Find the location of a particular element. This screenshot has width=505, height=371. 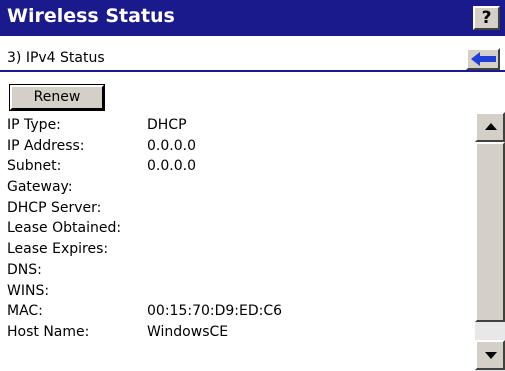

page-subheader: 3) IPv4 Status is located at coordinates (252, 58).